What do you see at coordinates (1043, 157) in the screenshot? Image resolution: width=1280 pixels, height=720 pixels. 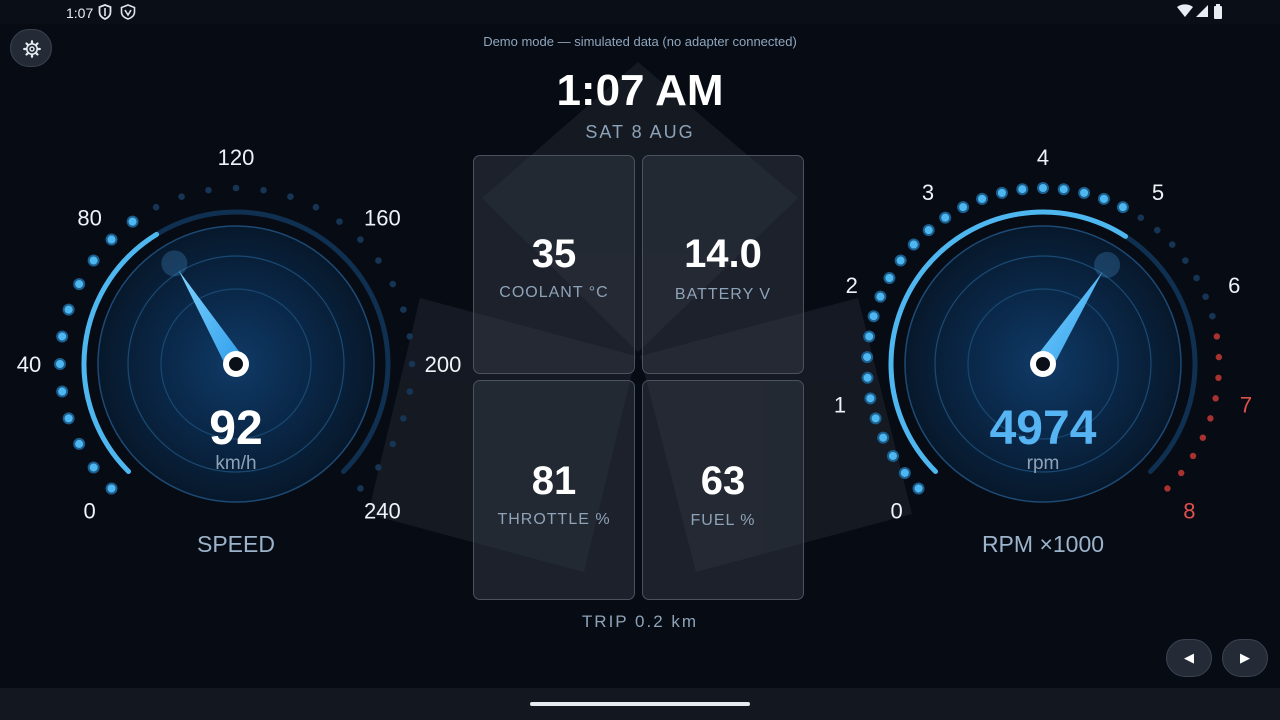 I see `gauge-tick-label: 4` at bounding box center [1043, 157].